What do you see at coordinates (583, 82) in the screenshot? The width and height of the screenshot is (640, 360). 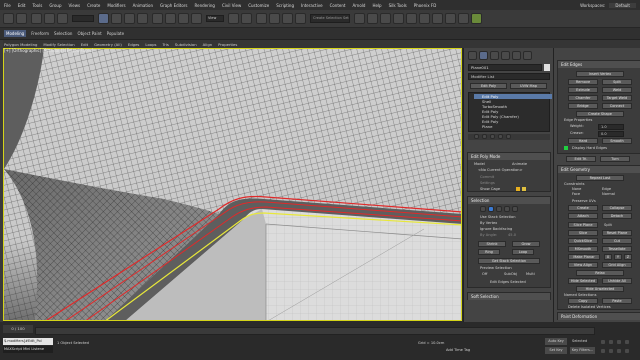 I see `remove-button: Remove` at bounding box center [583, 82].